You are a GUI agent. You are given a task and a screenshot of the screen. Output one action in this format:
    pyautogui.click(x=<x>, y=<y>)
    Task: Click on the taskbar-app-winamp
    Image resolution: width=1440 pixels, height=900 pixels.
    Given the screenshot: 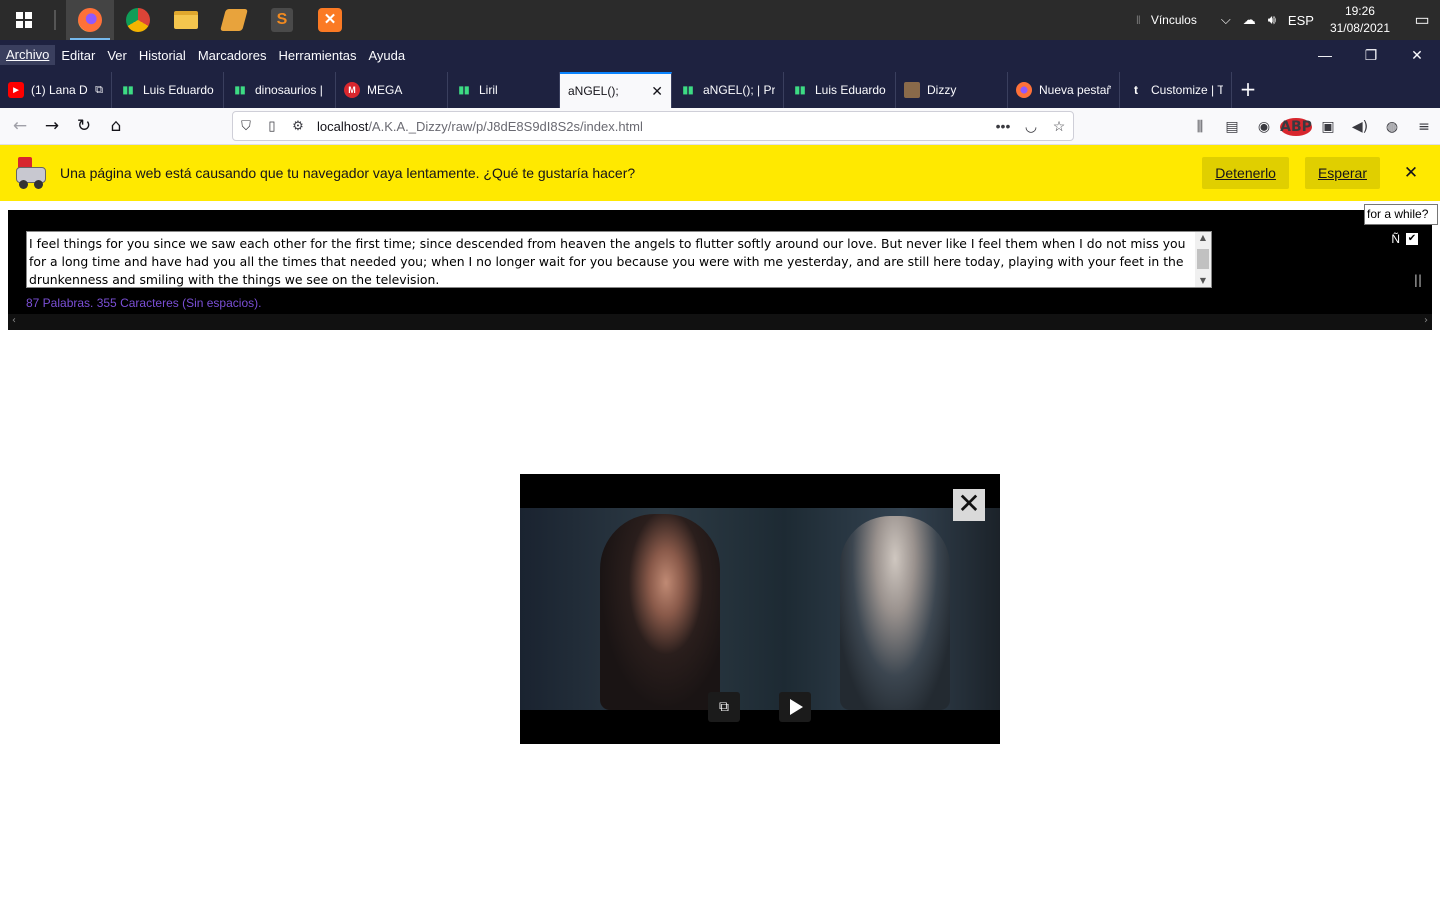 What is the action you would take?
    pyautogui.click(x=234, y=20)
    